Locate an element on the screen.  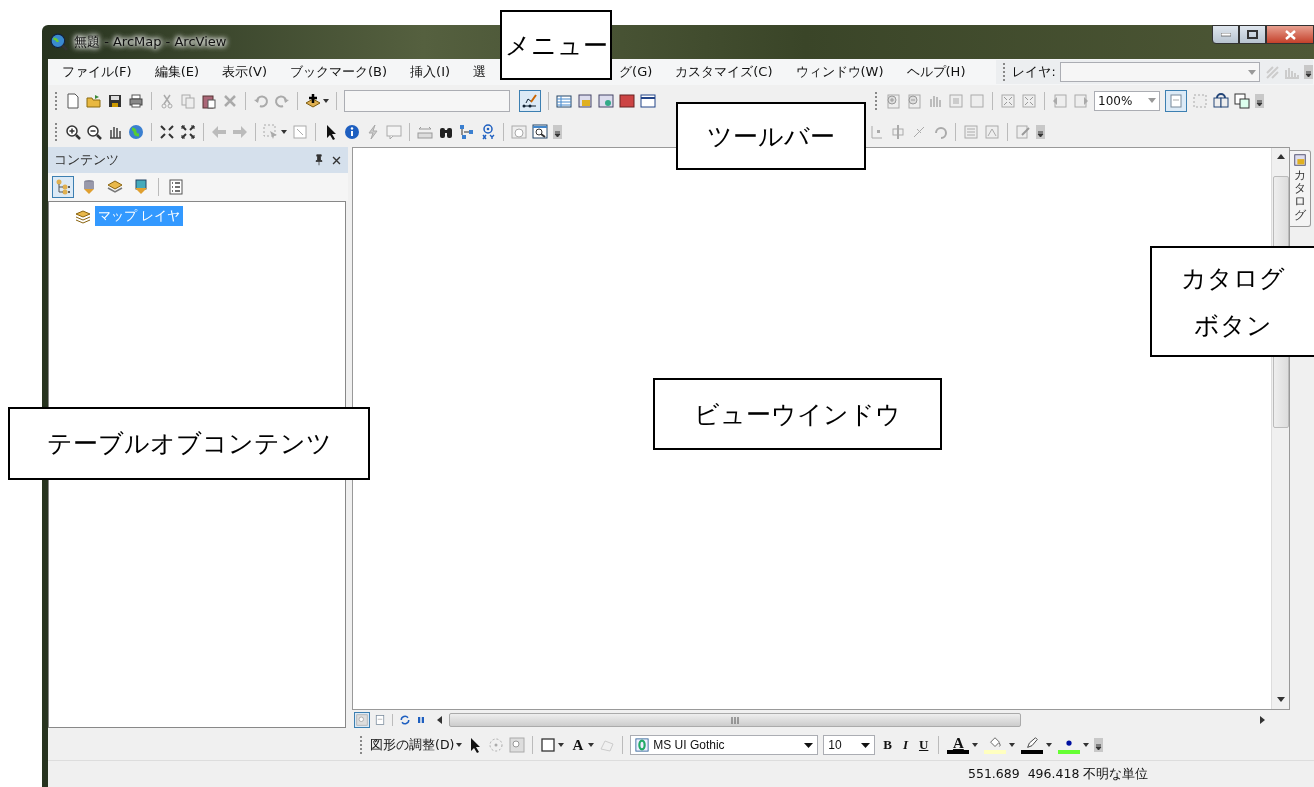
list-view-tab is located at coordinates (63, 187).